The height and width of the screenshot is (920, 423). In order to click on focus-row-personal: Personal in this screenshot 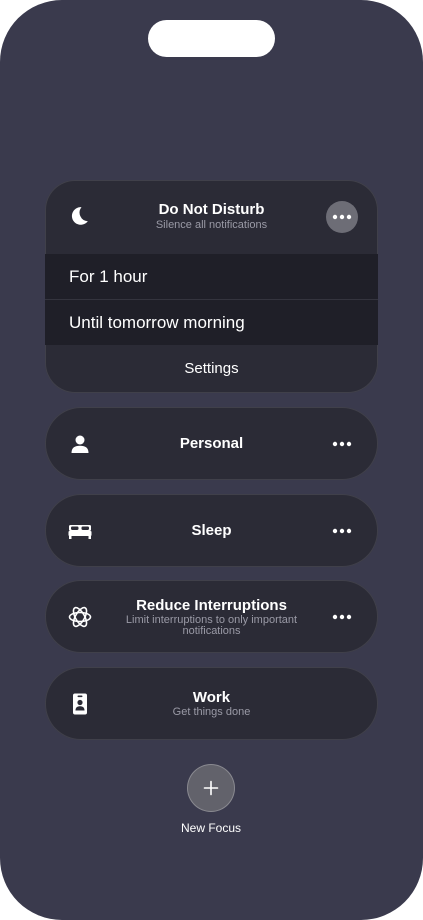, I will do `click(211, 443)`.